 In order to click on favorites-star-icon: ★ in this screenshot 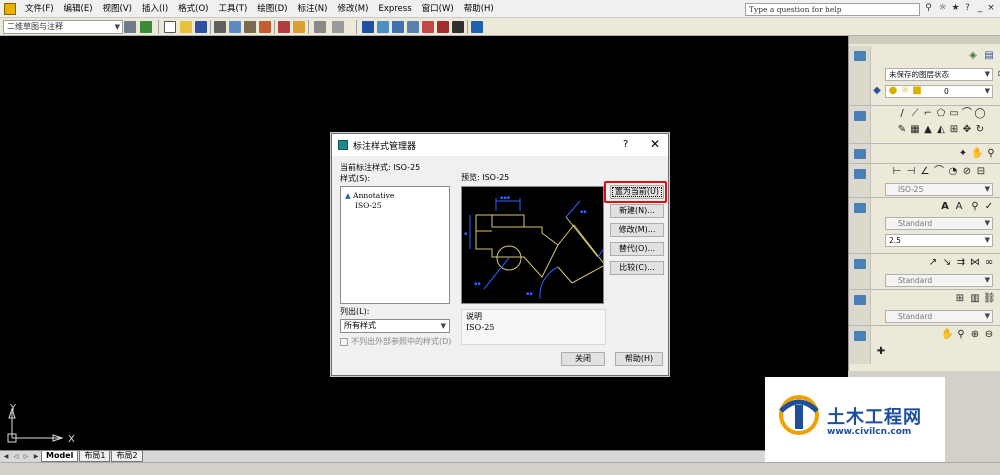, I will do `click(955, 8)`.